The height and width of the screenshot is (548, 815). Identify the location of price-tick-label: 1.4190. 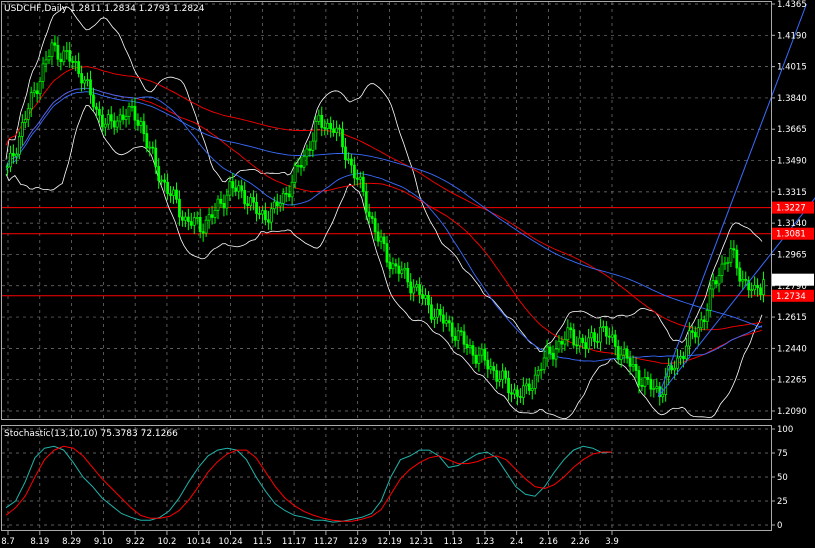
(792, 36).